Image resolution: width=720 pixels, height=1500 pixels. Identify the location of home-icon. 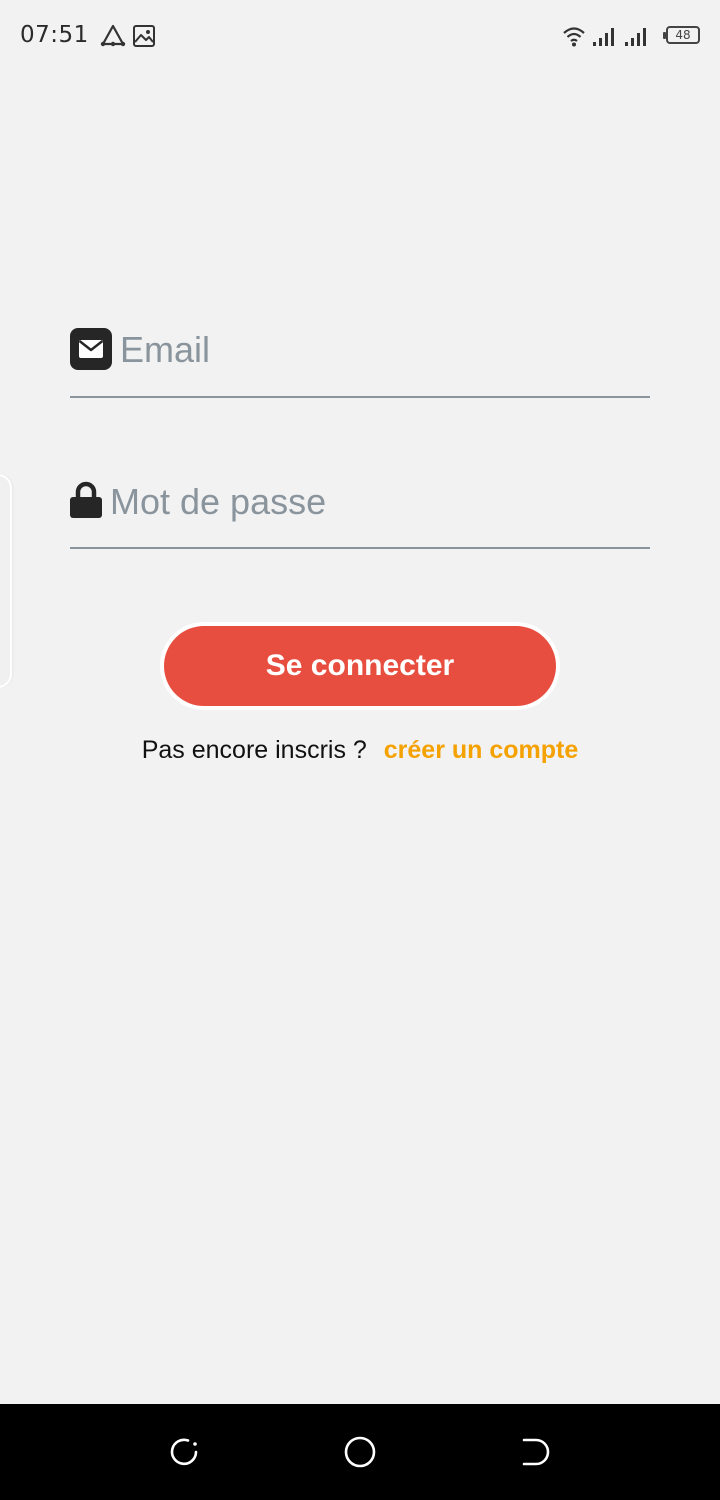
(360, 1452).